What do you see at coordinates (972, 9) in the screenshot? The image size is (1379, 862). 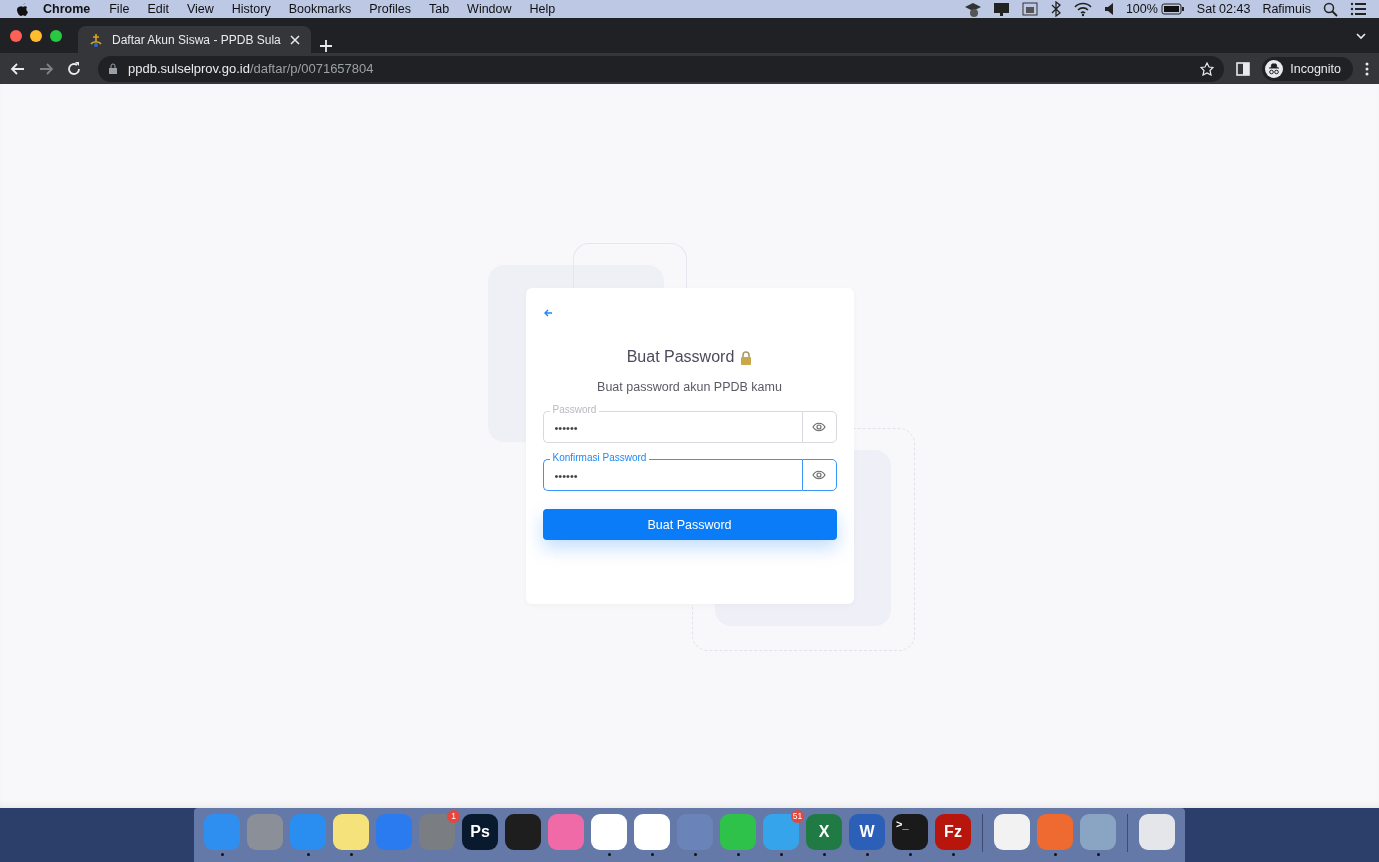 I see `graduation-cap-icon` at bounding box center [972, 9].